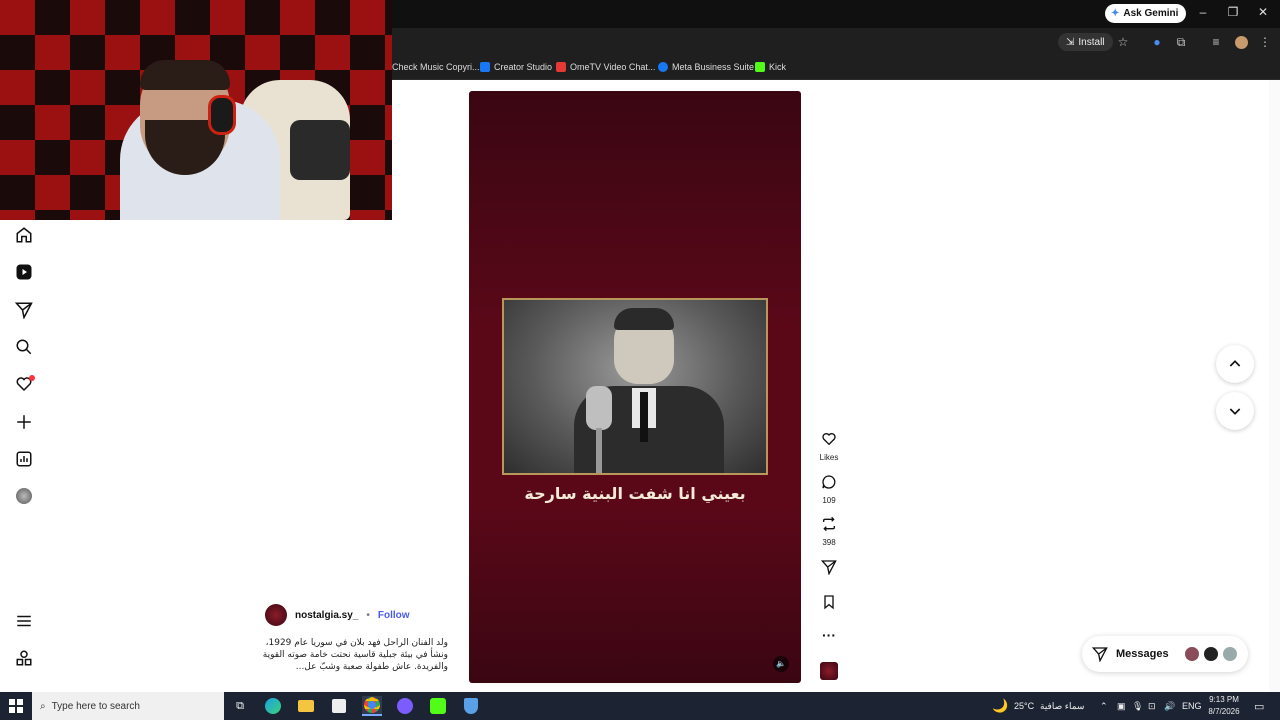 This screenshot has width=1280, height=720. What do you see at coordinates (1224, 699) in the screenshot?
I see `clock-time: 9:13 PM` at bounding box center [1224, 699].